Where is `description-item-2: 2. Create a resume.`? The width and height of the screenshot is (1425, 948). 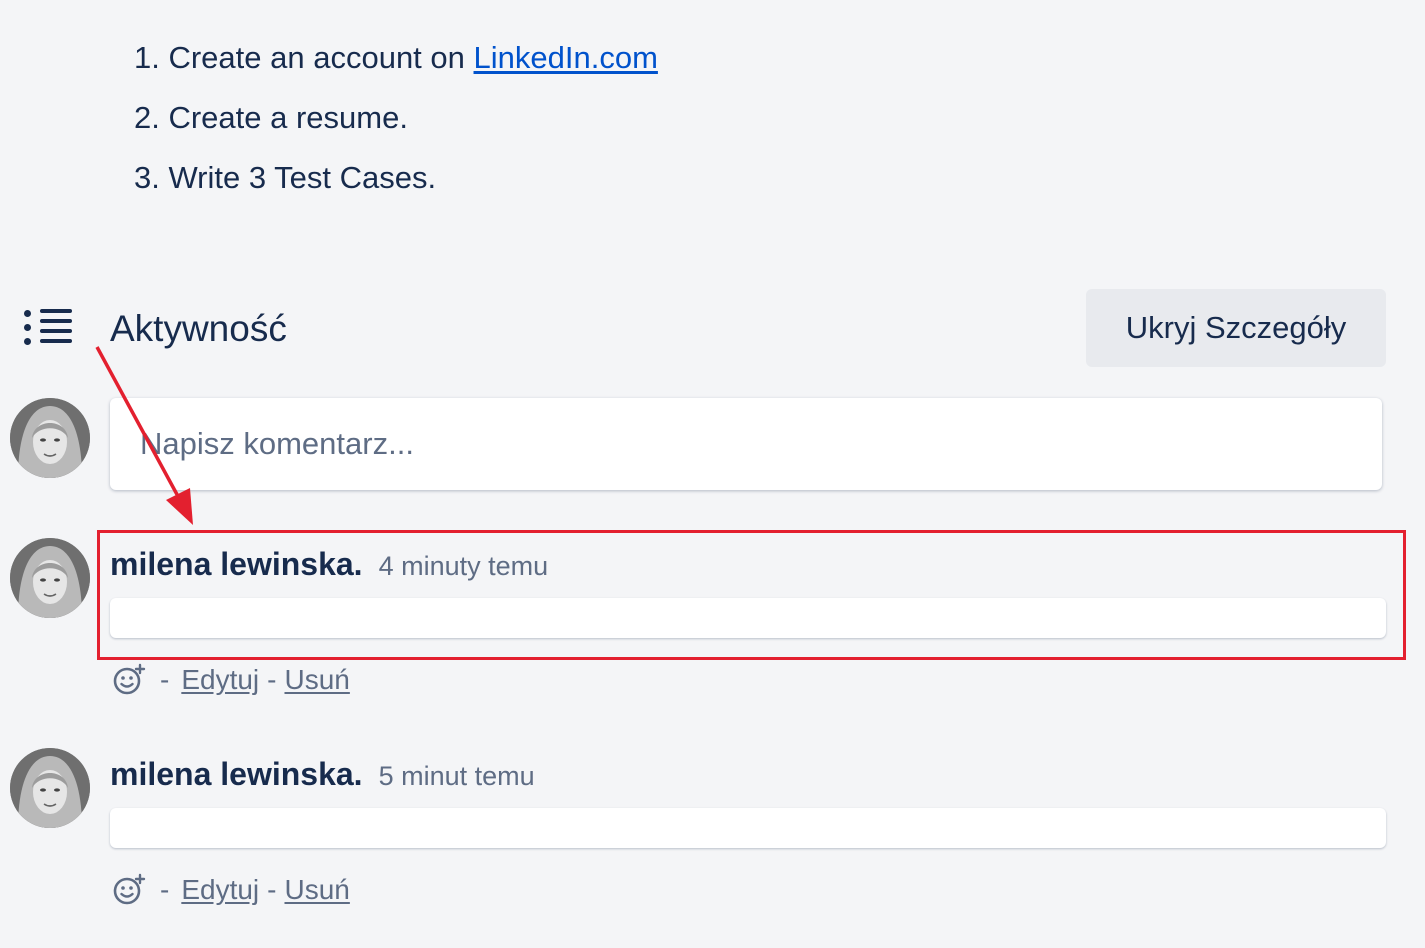 description-item-2: 2. Create a resume. is located at coordinates (396, 126).